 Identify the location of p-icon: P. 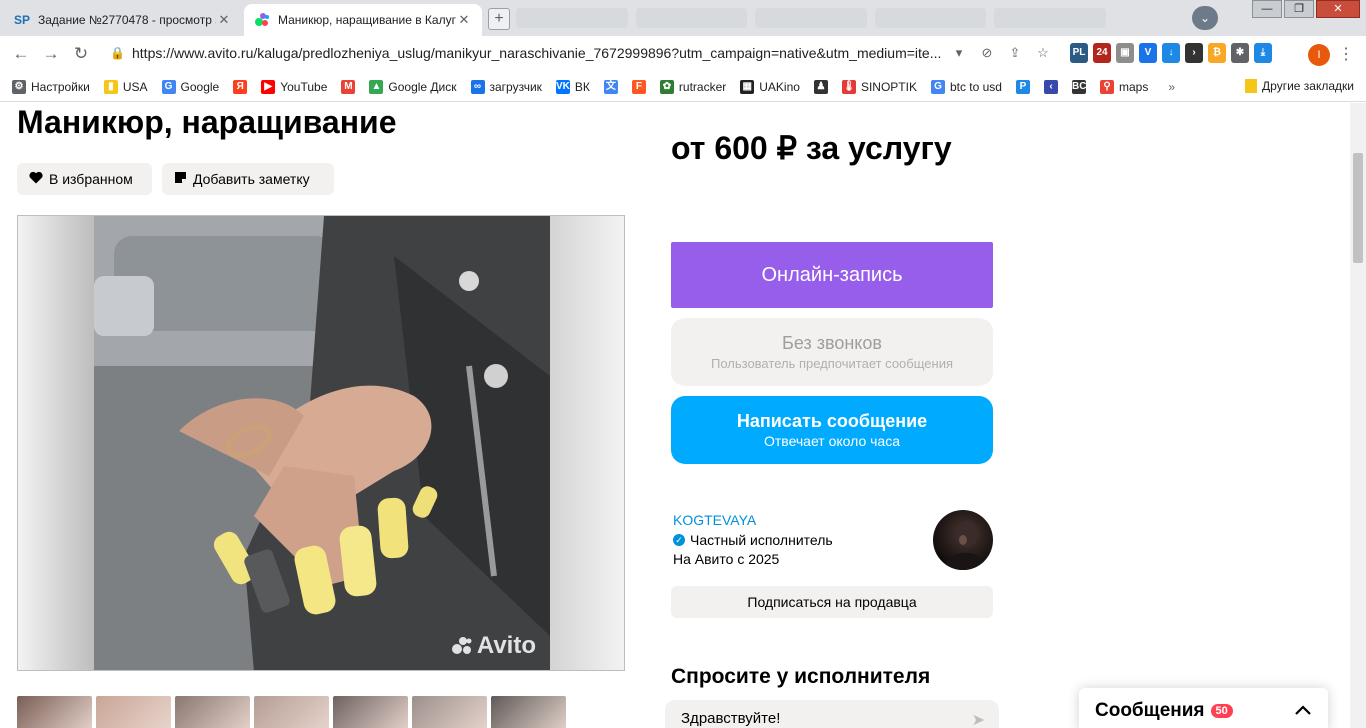
(1022, 86).